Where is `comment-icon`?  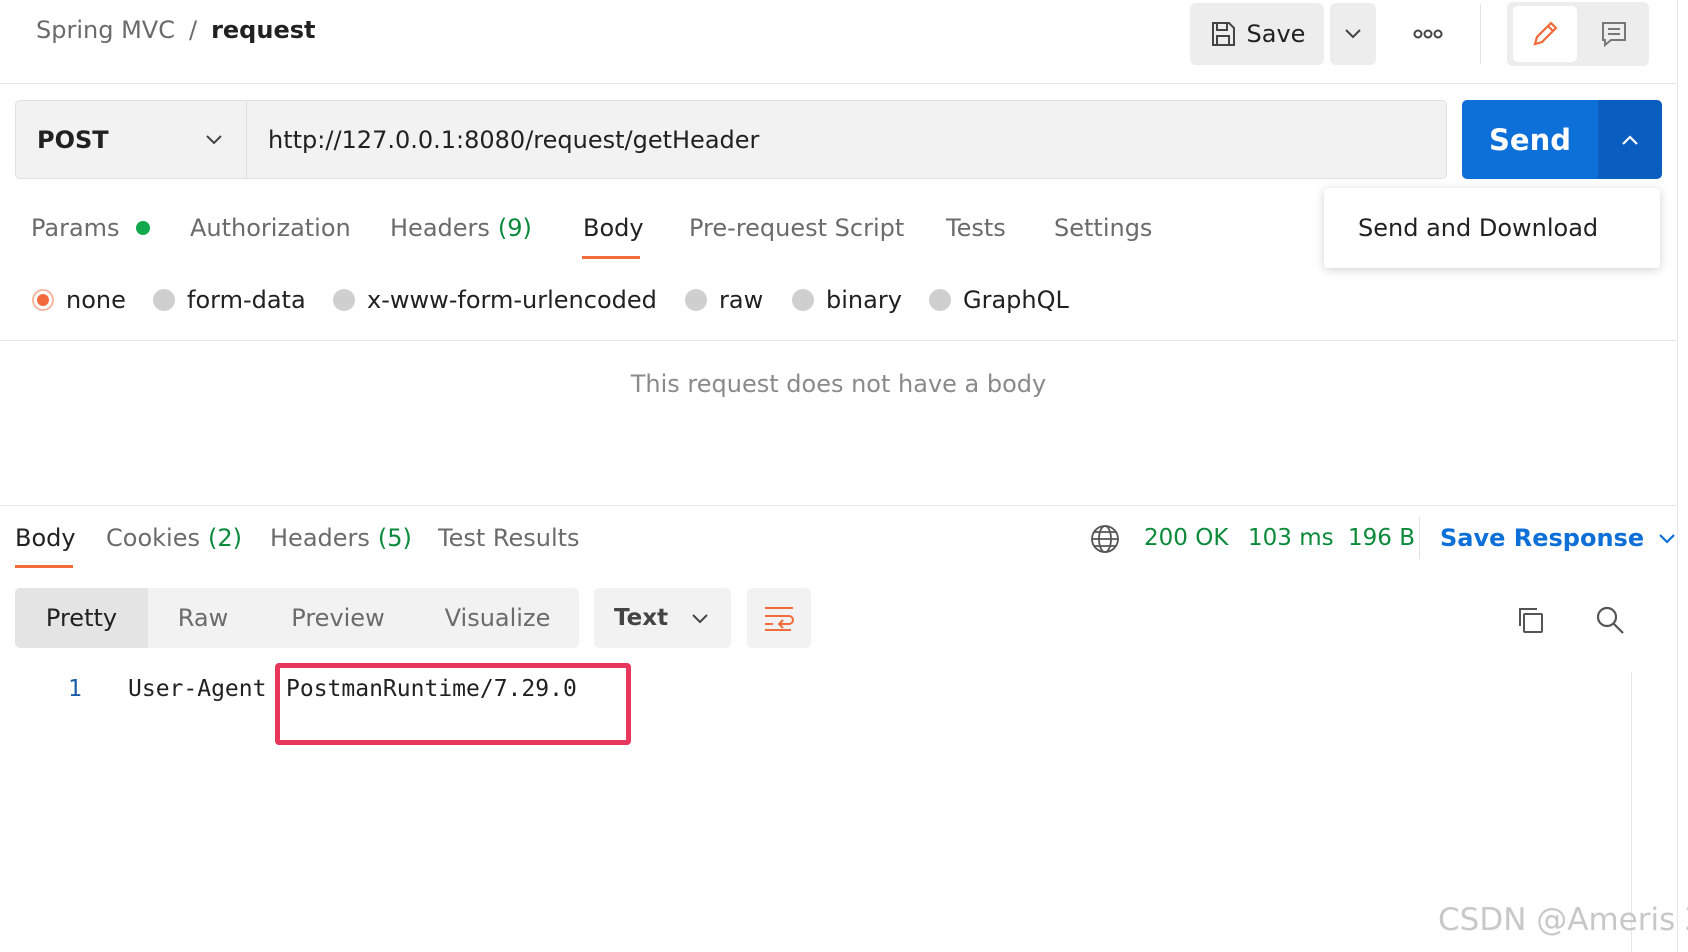
comment-icon is located at coordinates (1614, 35).